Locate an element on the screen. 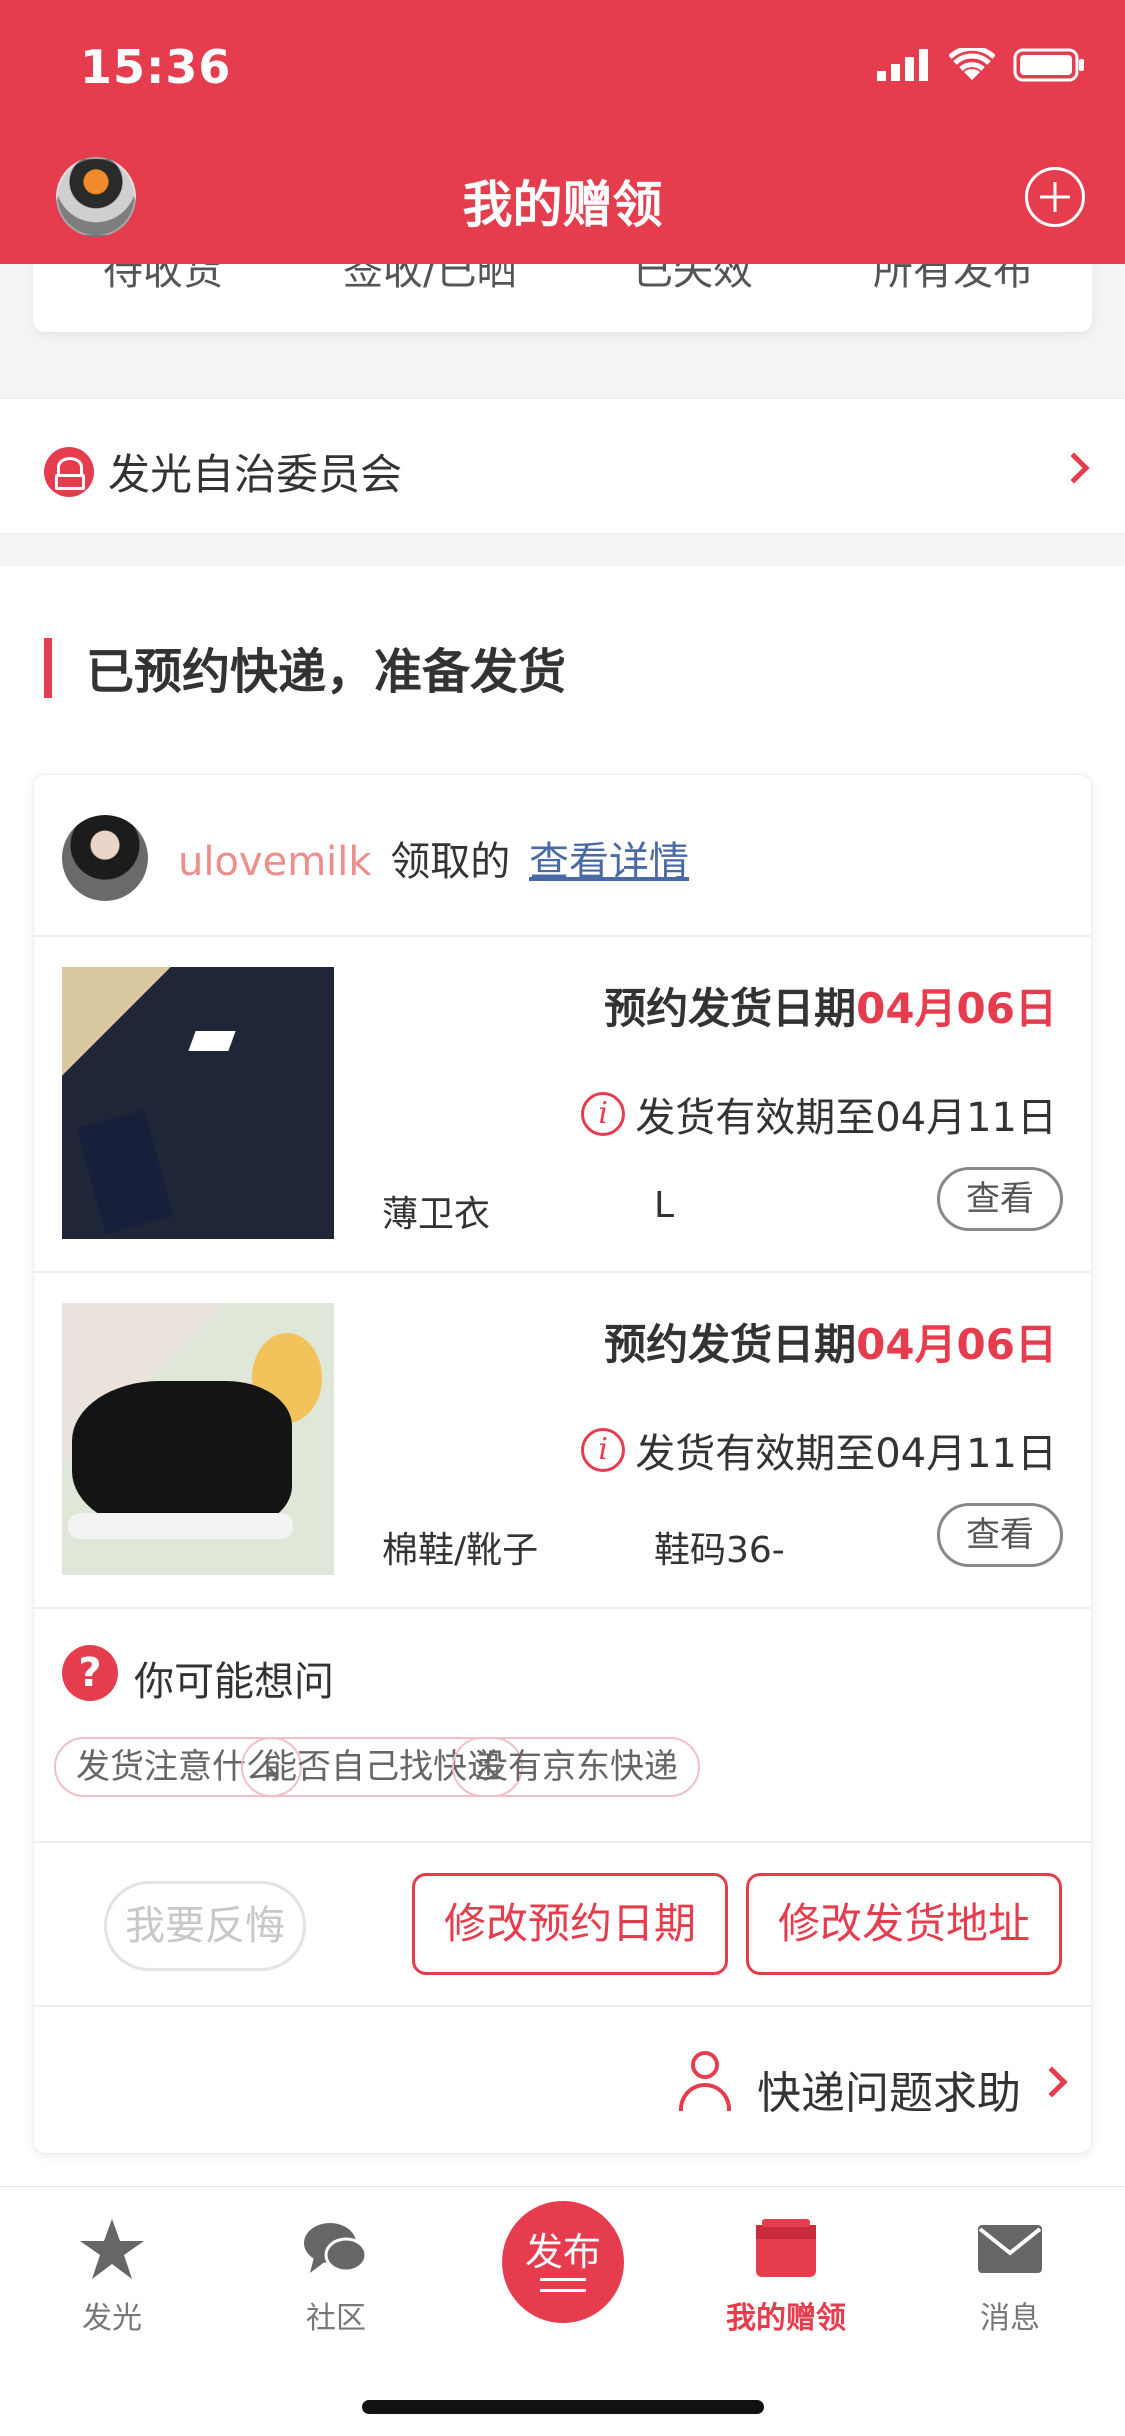  add-button is located at coordinates (1055, 197).